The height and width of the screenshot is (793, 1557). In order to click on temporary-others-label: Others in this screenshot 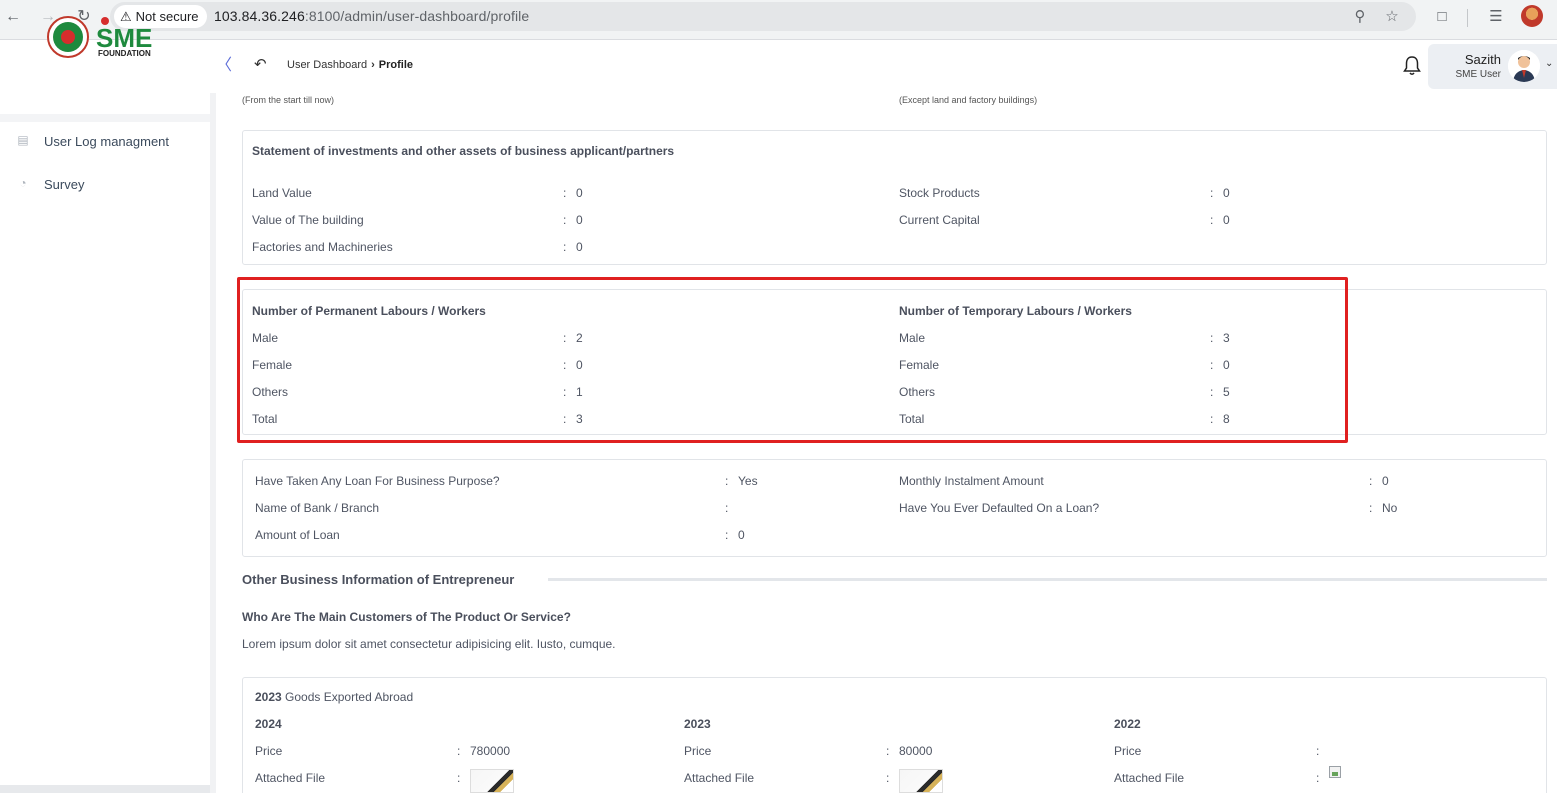, I will do `click(917, 392)`.